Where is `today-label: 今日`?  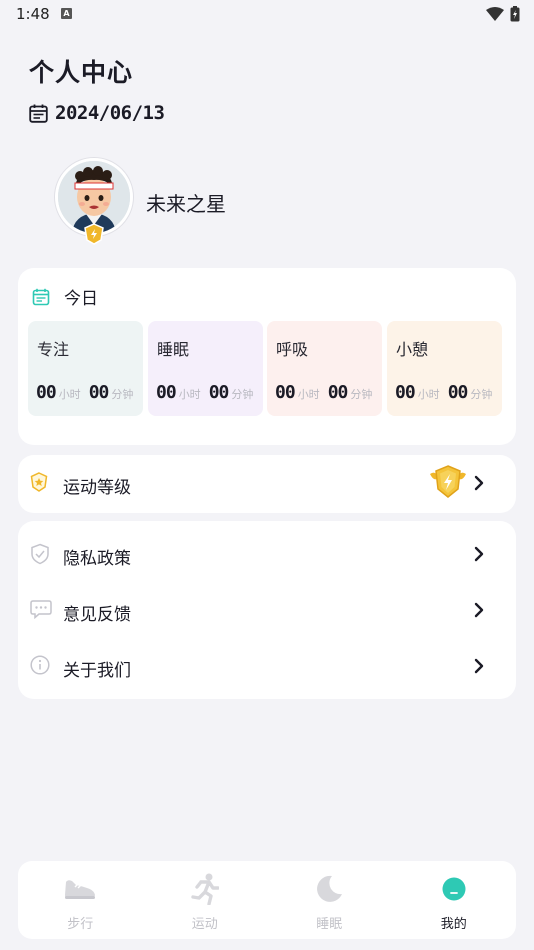
today-label: 今日 is located at coordinates (81, 299).